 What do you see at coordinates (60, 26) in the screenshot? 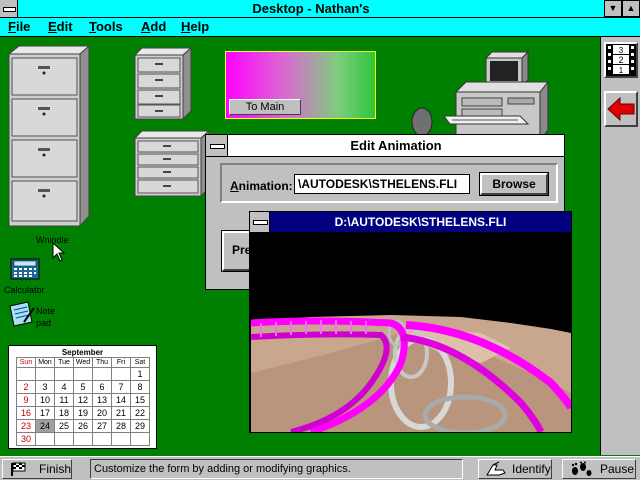
I see `menu-edit: Edit` at bounding box center [60, 26].